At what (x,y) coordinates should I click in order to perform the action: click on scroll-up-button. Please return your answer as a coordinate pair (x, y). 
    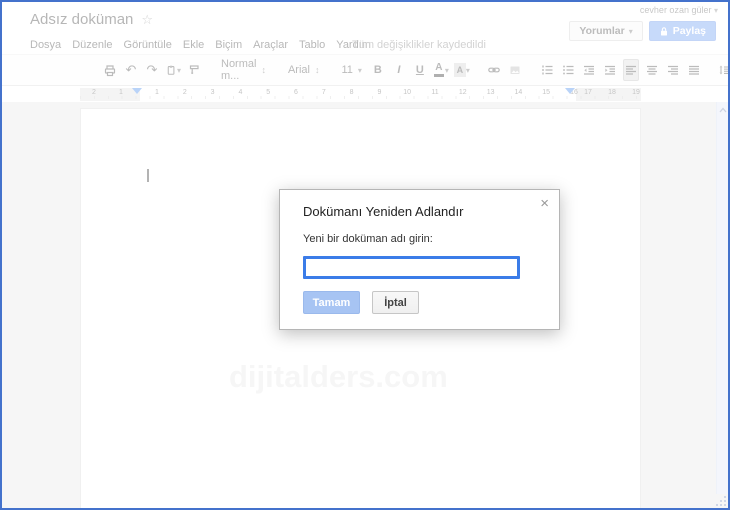
    Looking at the image, I should click on (722, 110).